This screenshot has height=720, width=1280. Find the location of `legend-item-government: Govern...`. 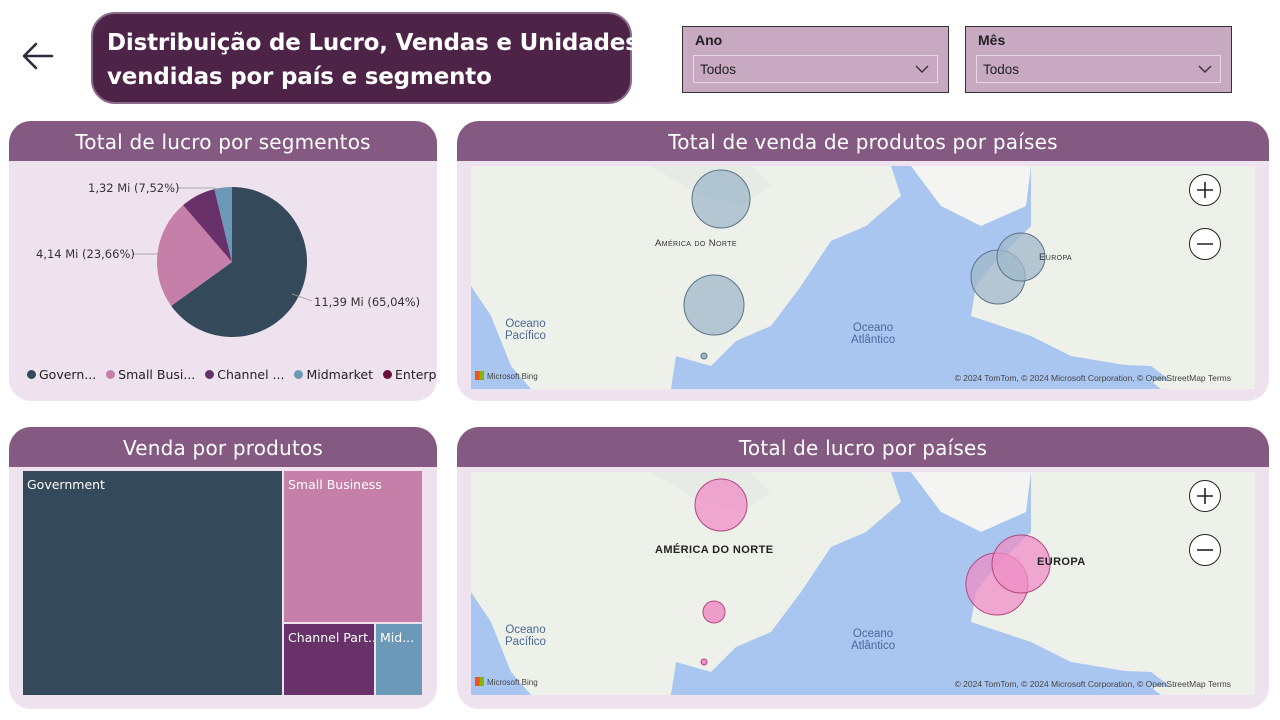

legend-item-government: Govern... is located at coordinates (61, 374).